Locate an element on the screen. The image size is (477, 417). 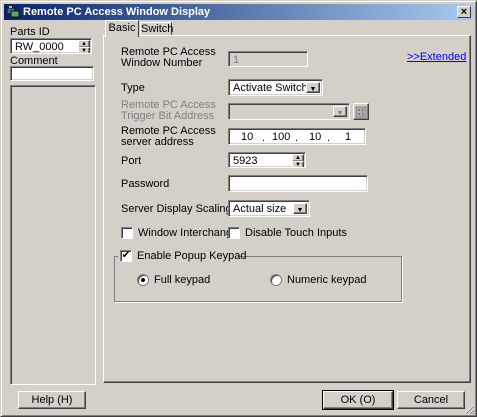
ok-button-label: OK (O) is located at coordinates (358, 400).